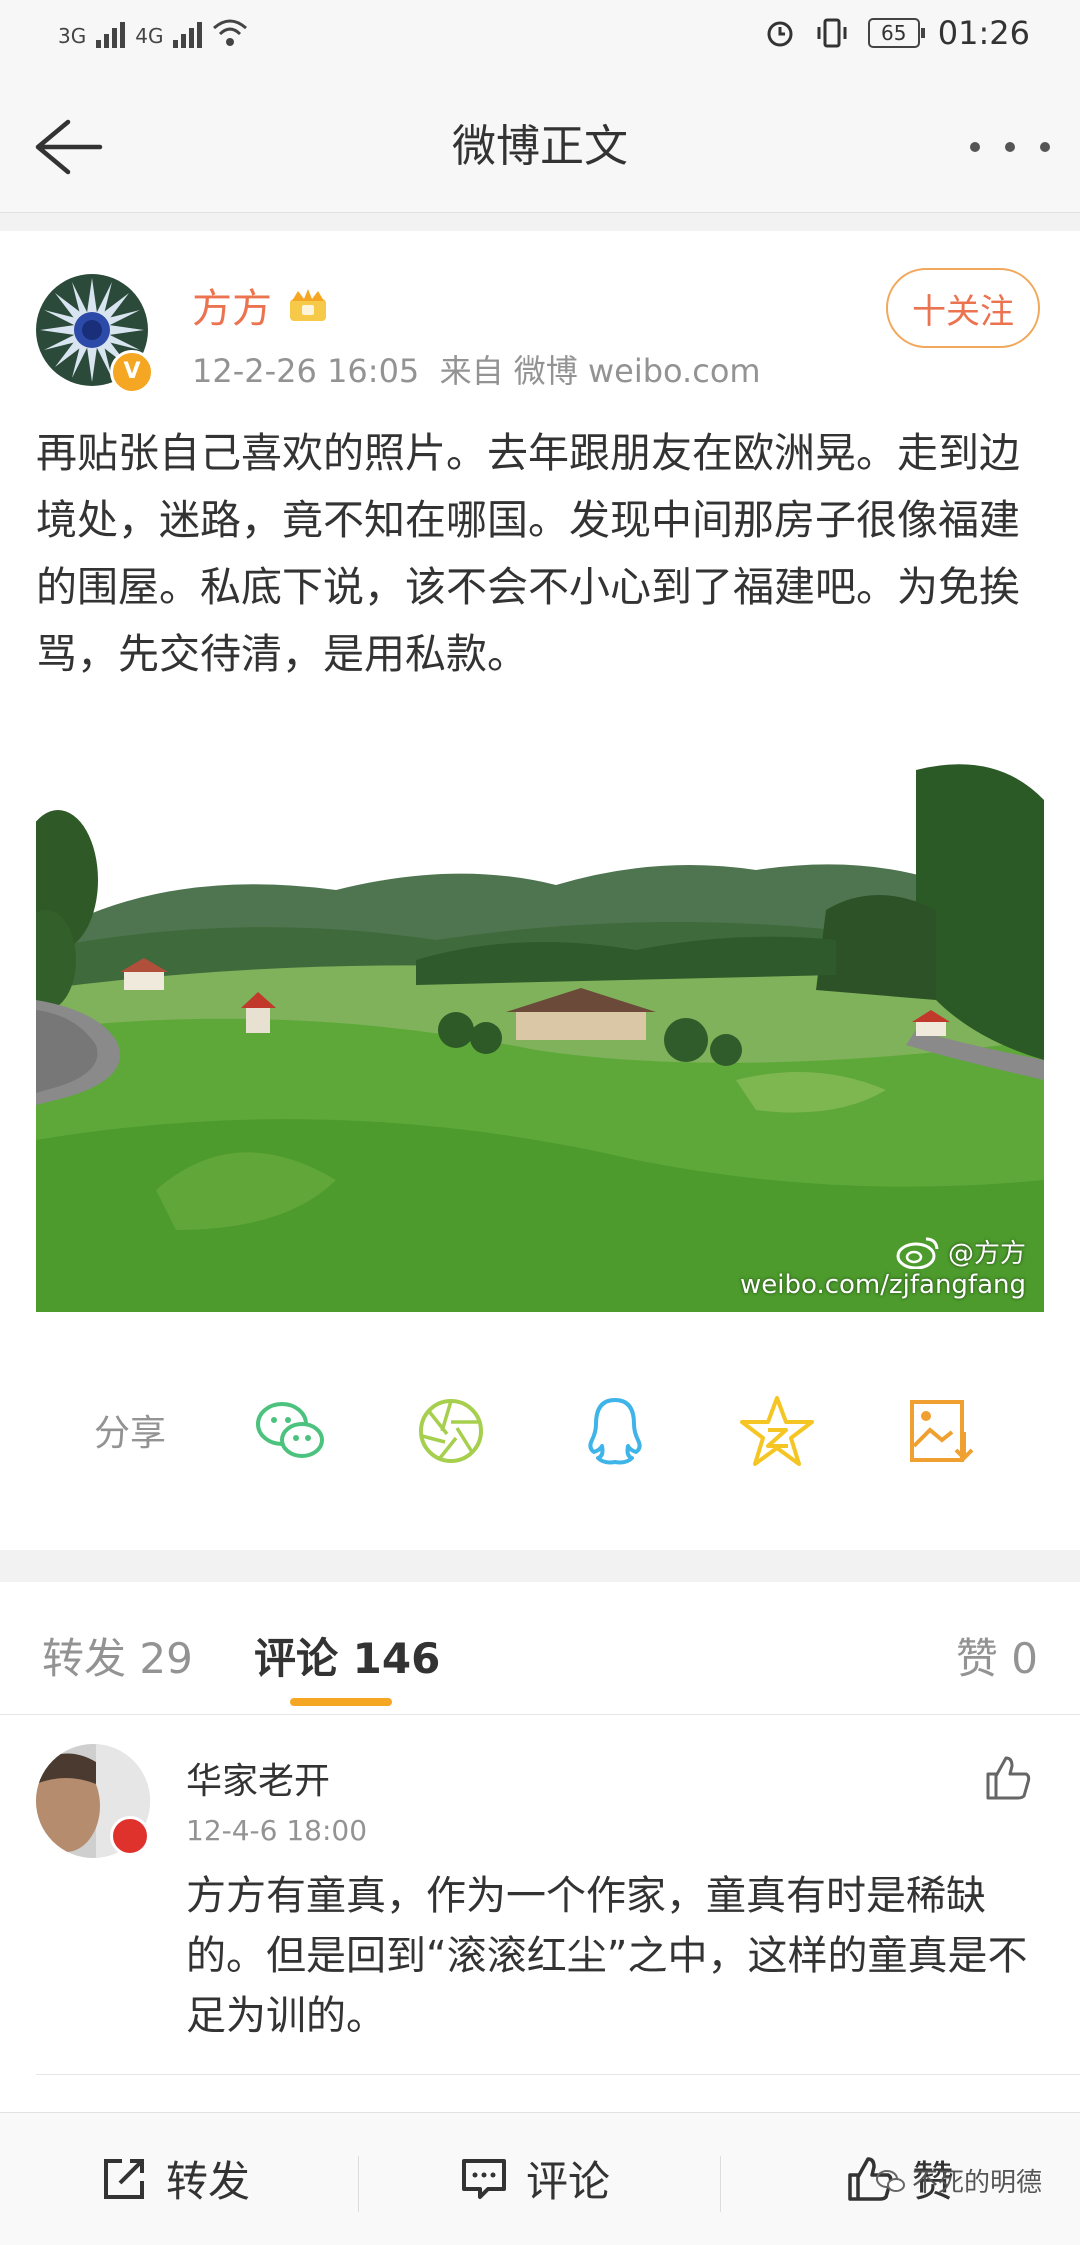 The width and height of the screenshot is (1080, 2245). Describe the element at coordinates (132, 372) in the screenshot. I see `verified-badge: V` at that location.